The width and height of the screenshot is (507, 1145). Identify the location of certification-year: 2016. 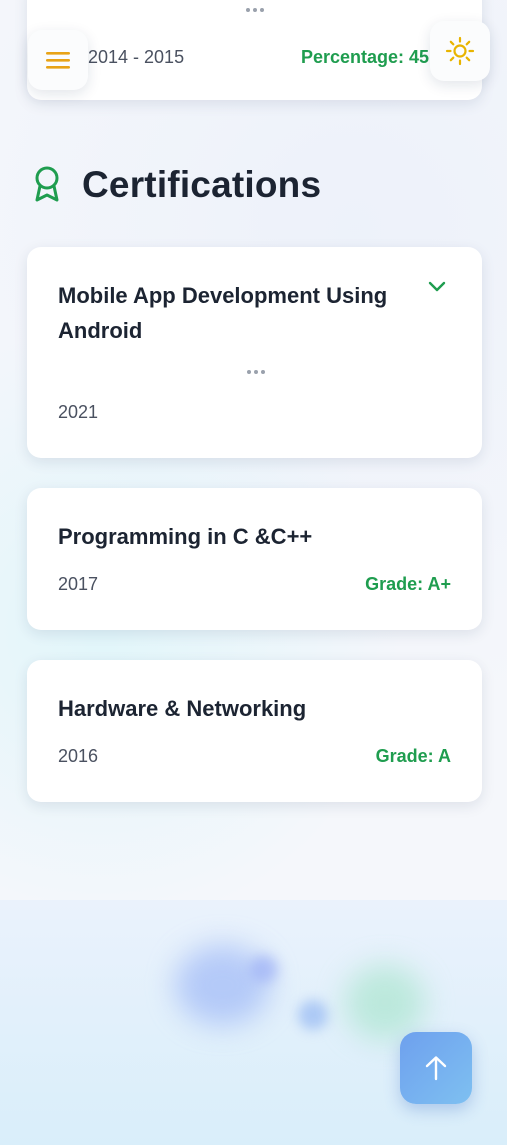
(78, 756).